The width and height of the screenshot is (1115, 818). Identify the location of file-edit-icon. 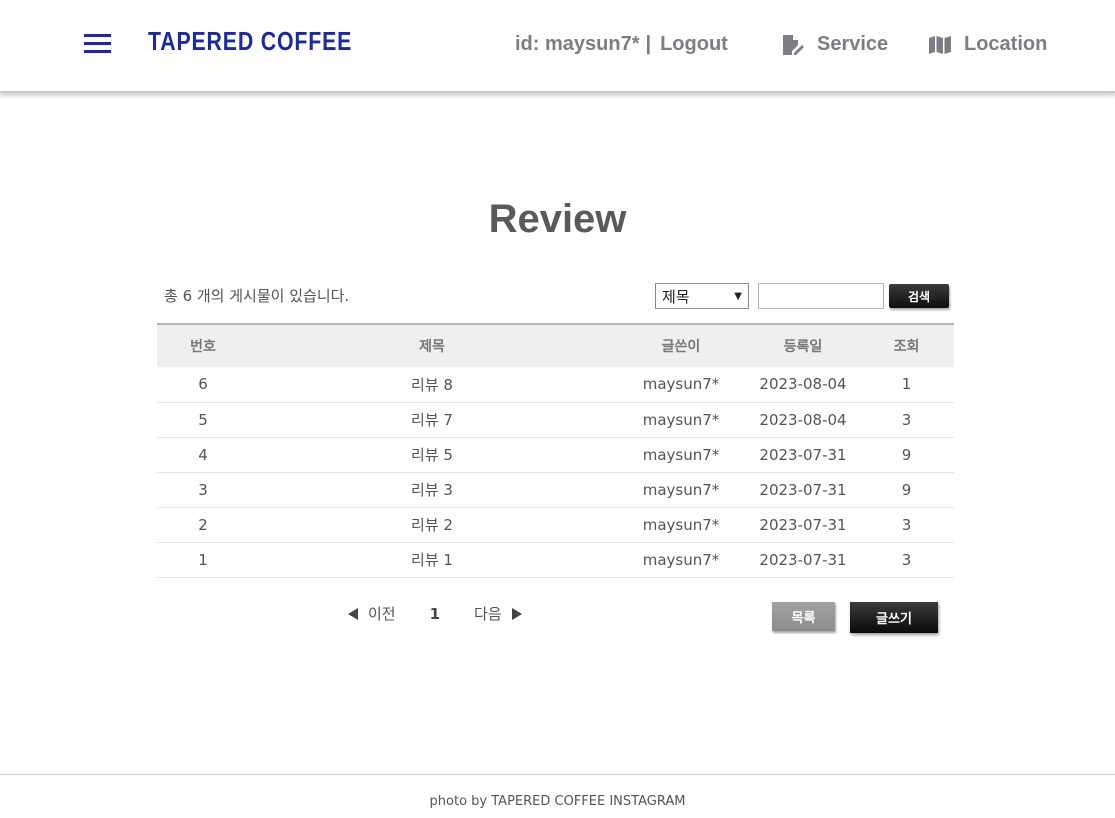
(793, 44).